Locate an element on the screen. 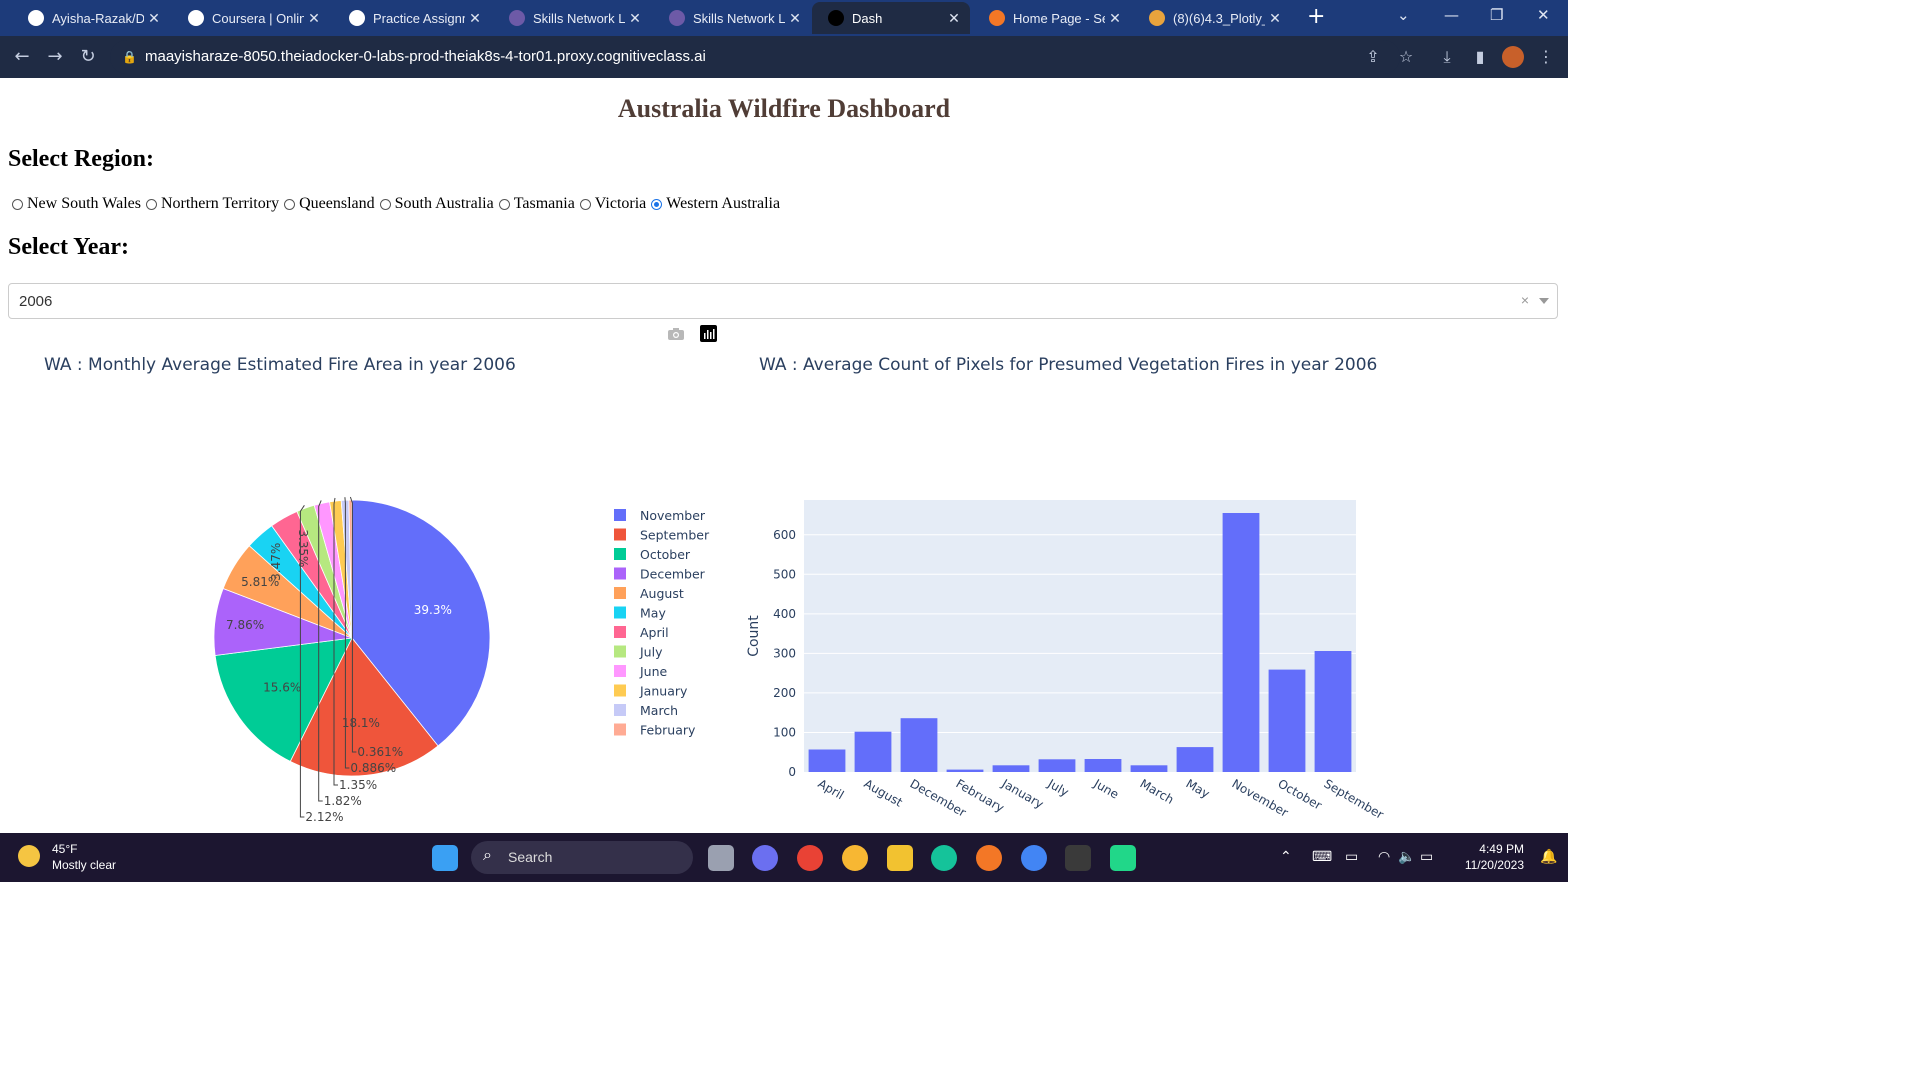  region-radio-option: Northern Territory is located at coordinates (212, 204).